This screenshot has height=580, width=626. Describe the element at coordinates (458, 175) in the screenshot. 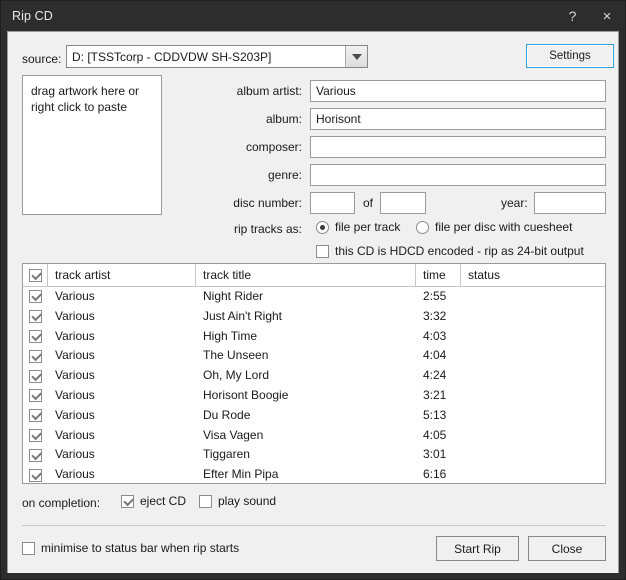

I see `genre-field` at that location.